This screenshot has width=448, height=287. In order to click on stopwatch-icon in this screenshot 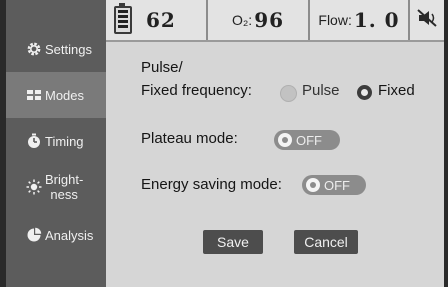, I will do `click(34, 141)`.